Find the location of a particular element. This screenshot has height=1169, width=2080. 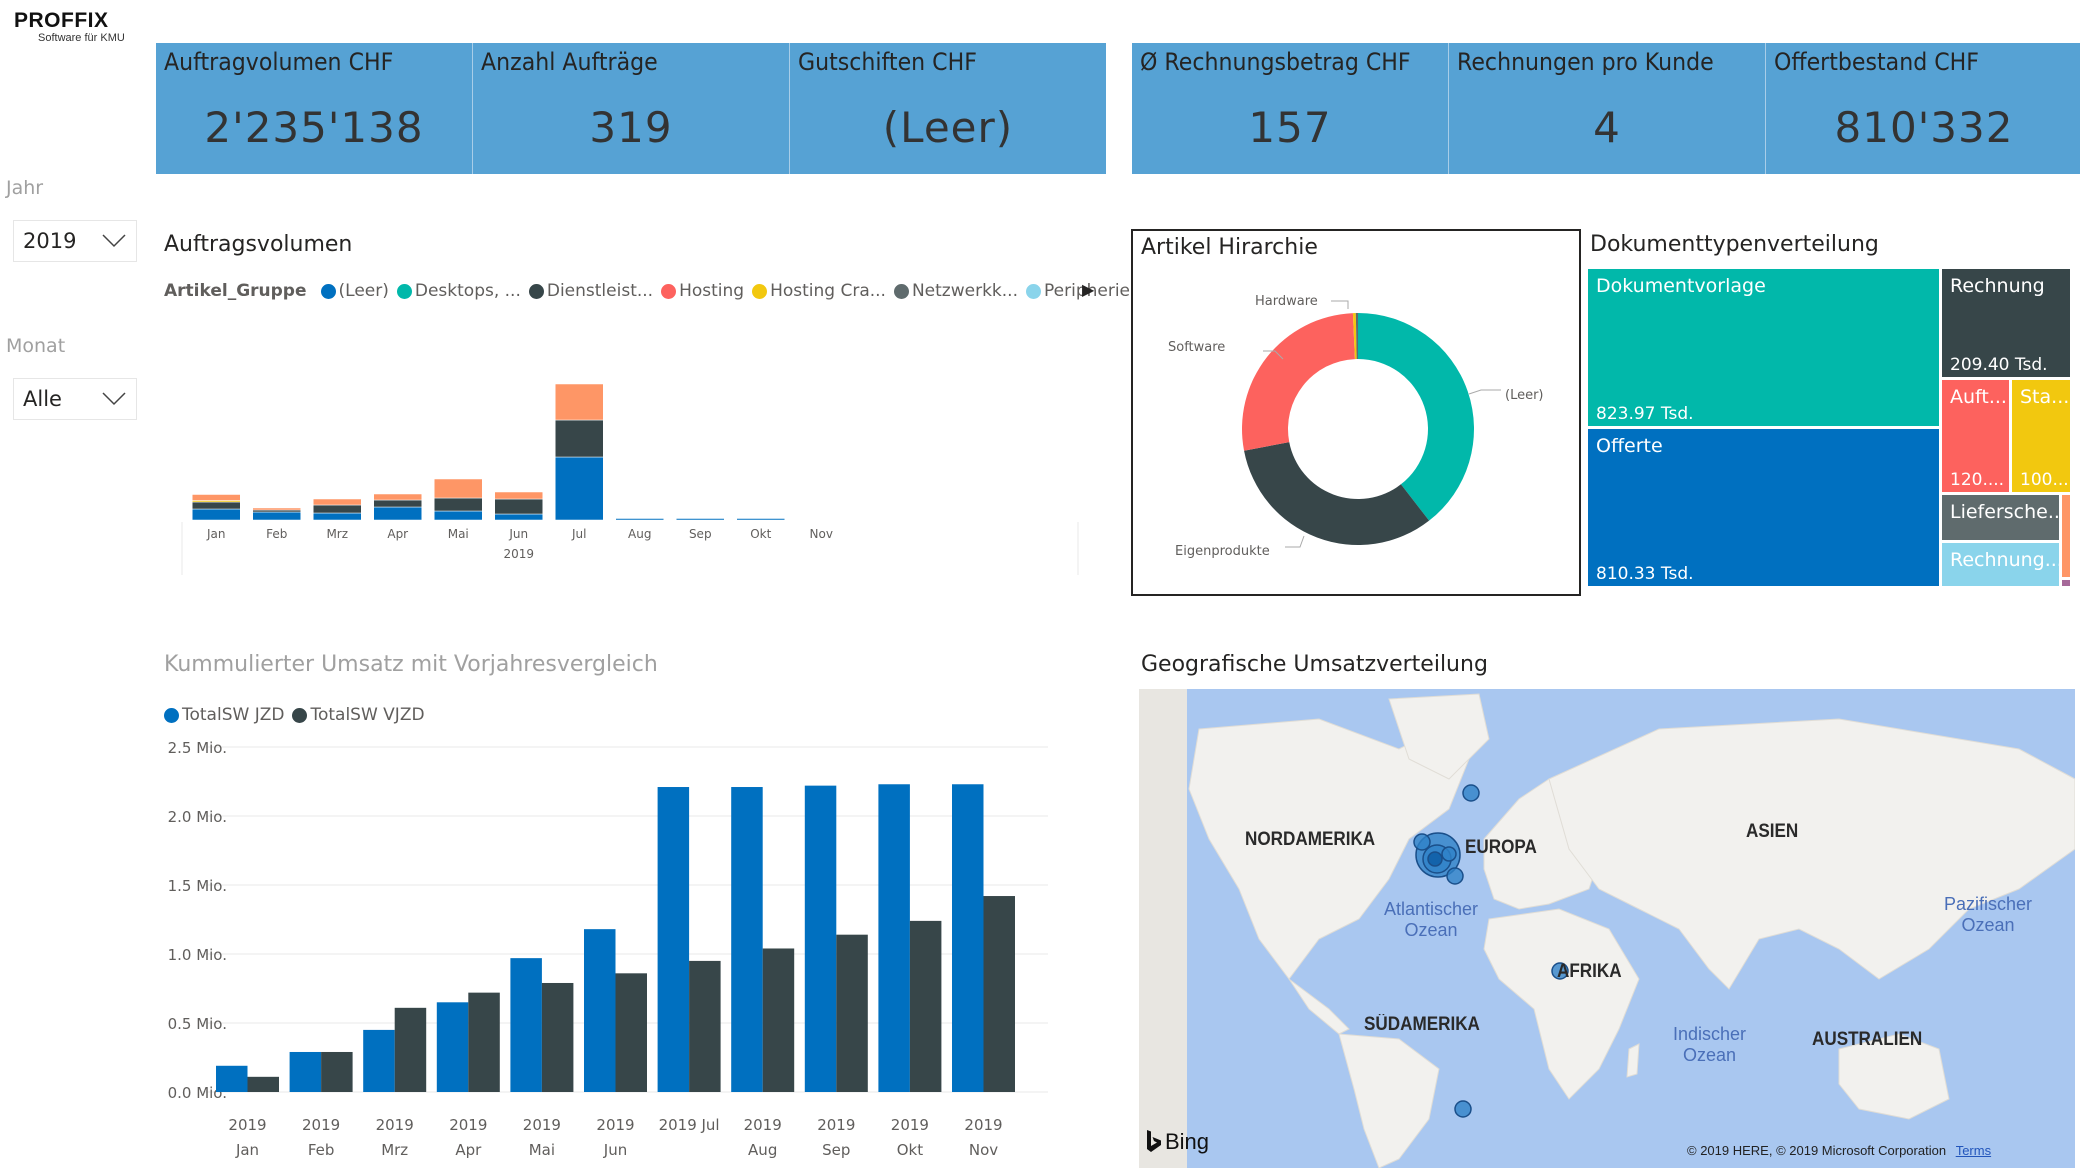

y-tick-label: 1.5 Mio. is located at coordinates (197, 886).